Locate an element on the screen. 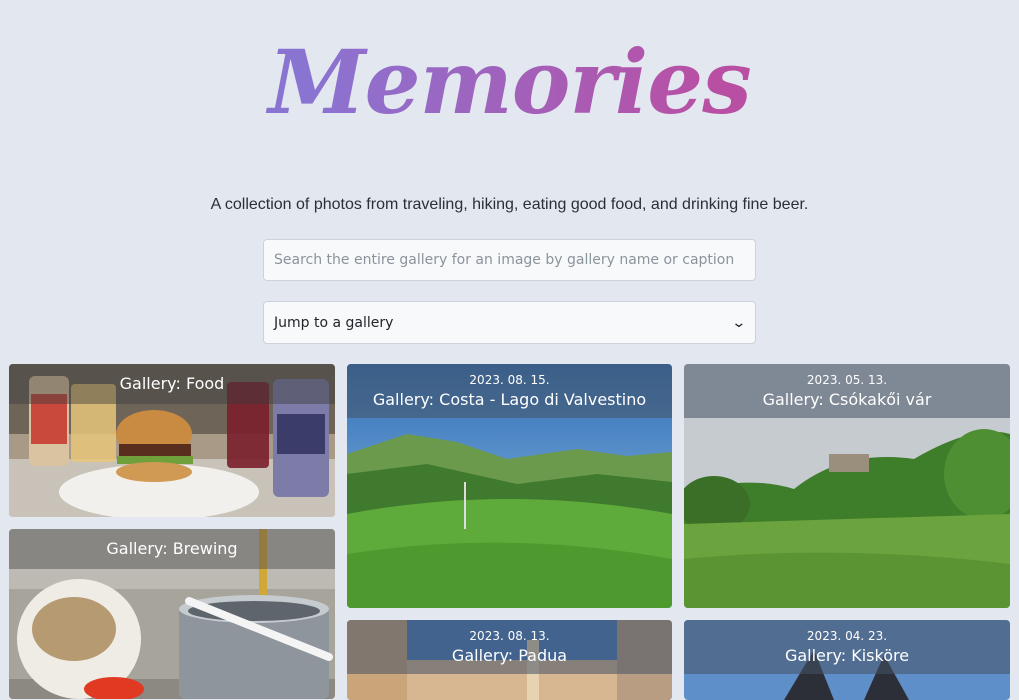  gallery-date: 2023. 05. 13. is located at coordinates (847, 380).